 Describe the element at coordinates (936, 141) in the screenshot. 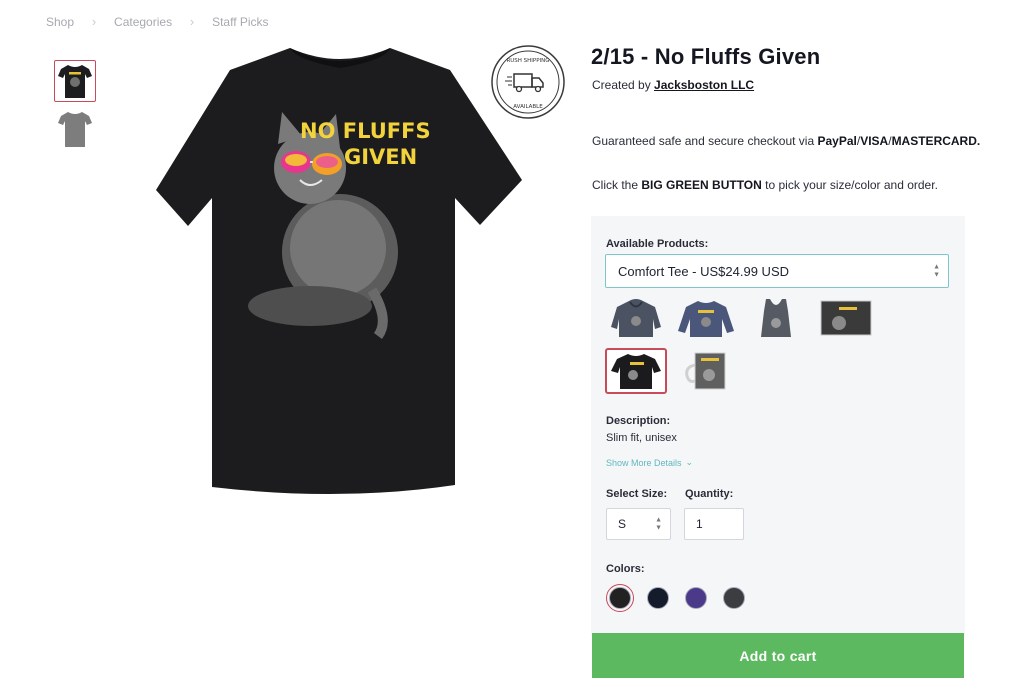

I see `mastercard-label: MASTERCARD.` at that location.